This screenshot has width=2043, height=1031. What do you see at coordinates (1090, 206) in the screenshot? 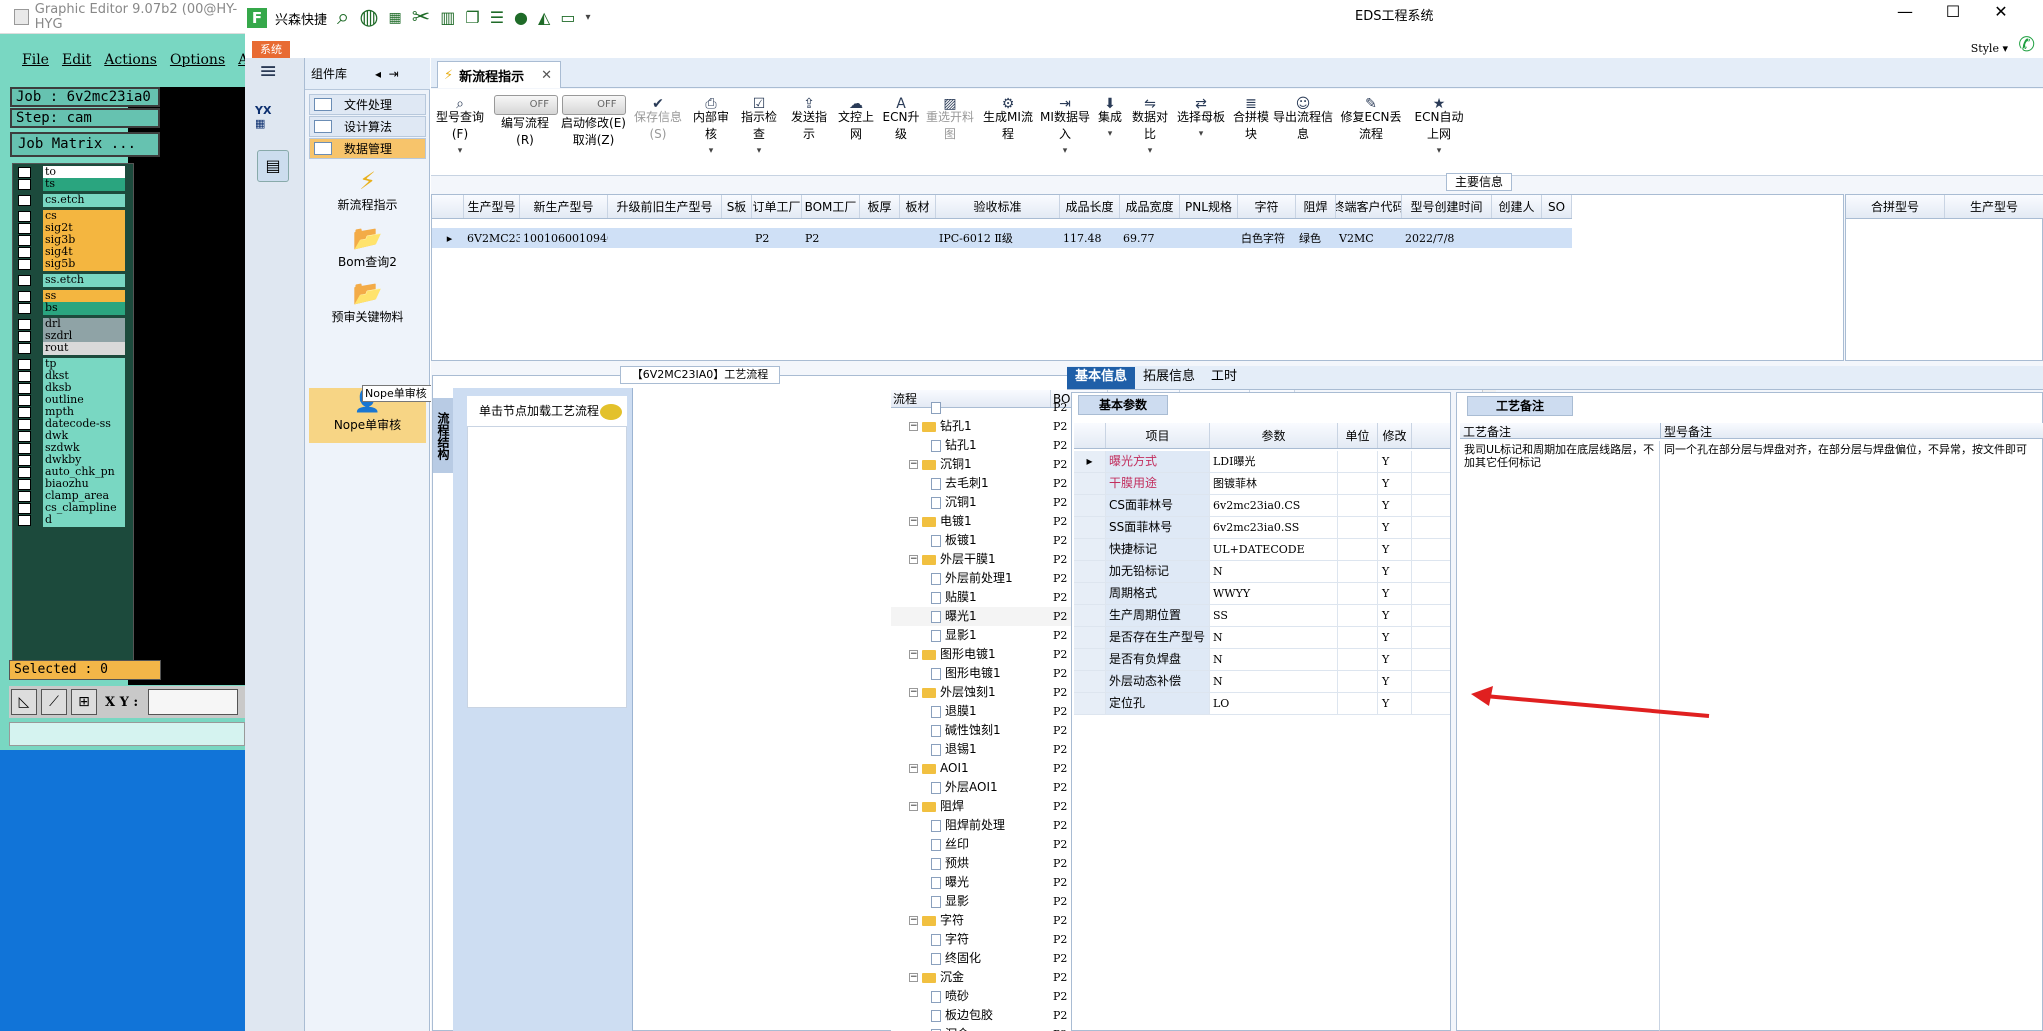
I see `column-header: 成品长度` at bounding box center [1090, 206].